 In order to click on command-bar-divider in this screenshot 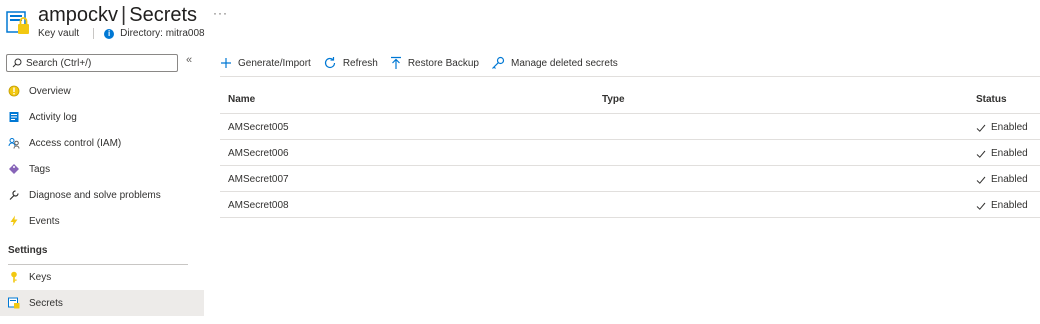, I will do `click(630, 76)`.